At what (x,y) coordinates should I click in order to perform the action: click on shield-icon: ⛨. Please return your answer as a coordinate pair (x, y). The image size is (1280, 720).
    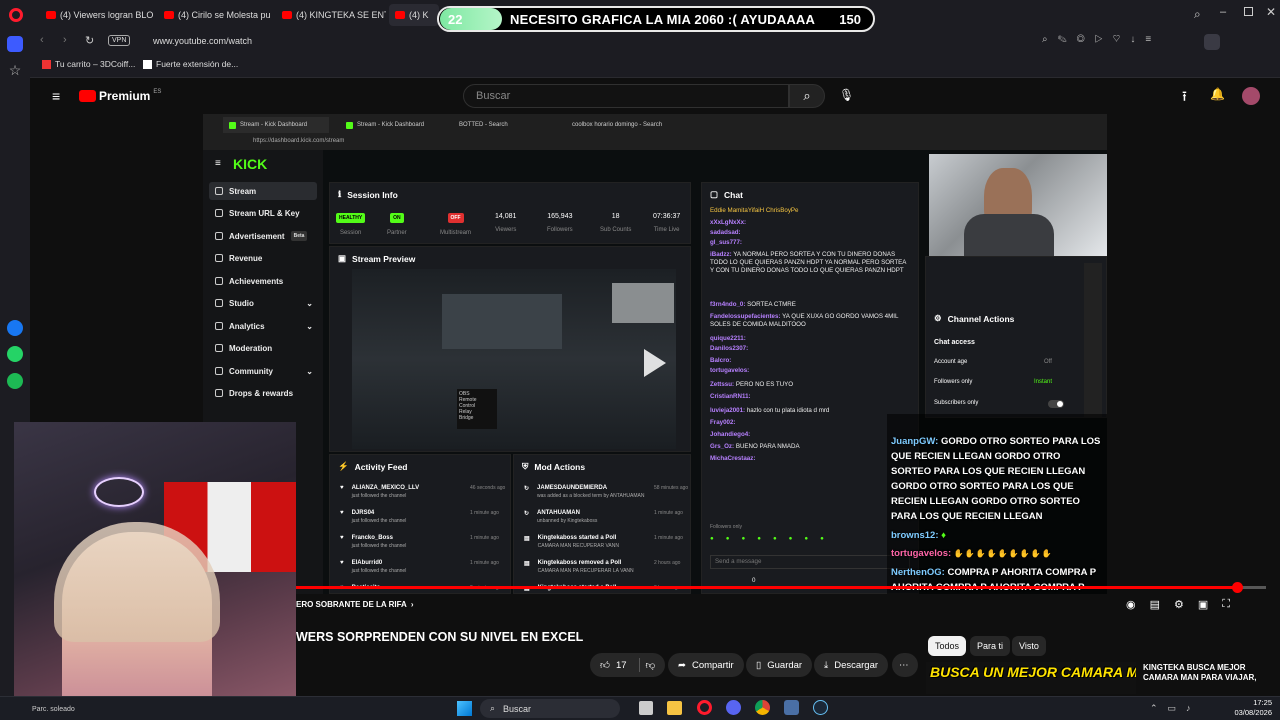
    Looking at the image, I should click on (525, 466).